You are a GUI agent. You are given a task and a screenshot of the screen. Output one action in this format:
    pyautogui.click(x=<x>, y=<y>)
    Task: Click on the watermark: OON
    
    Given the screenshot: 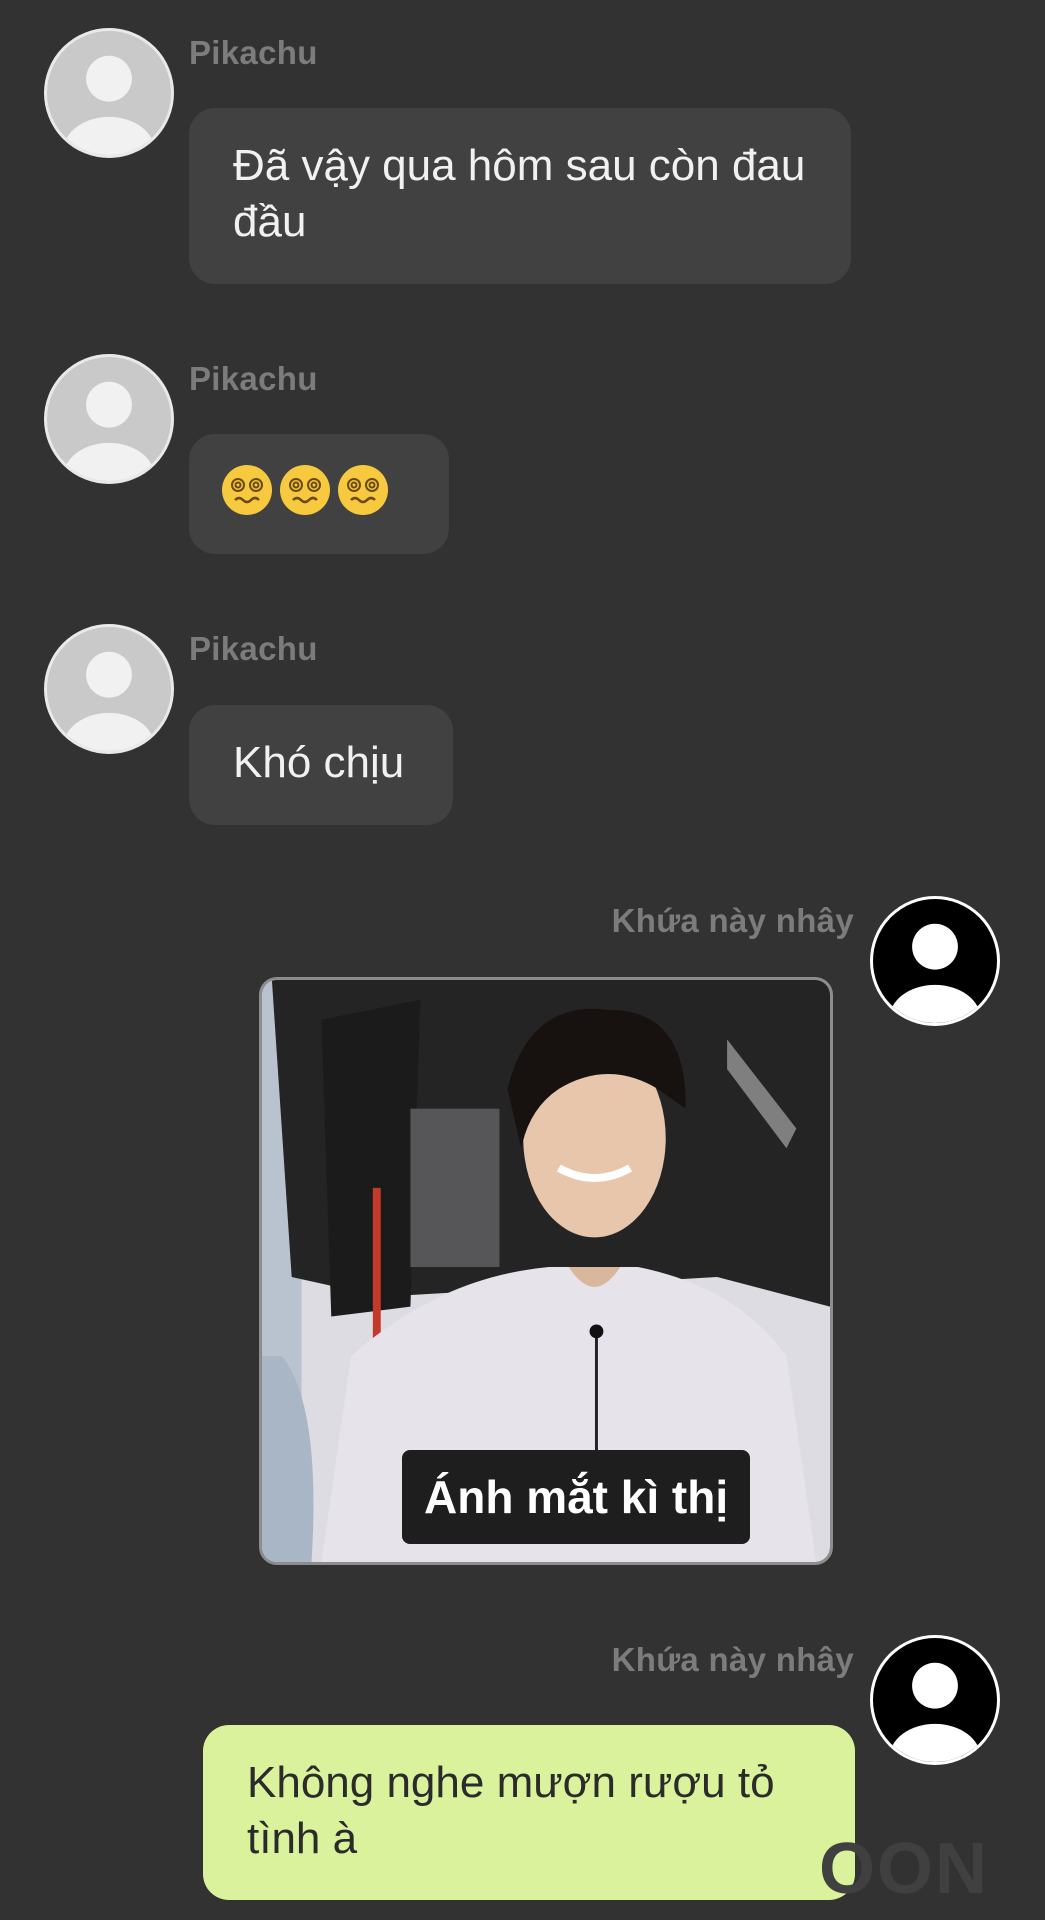 What is the action you would take?
    pyautogui.click(x=903, y=1869)
    